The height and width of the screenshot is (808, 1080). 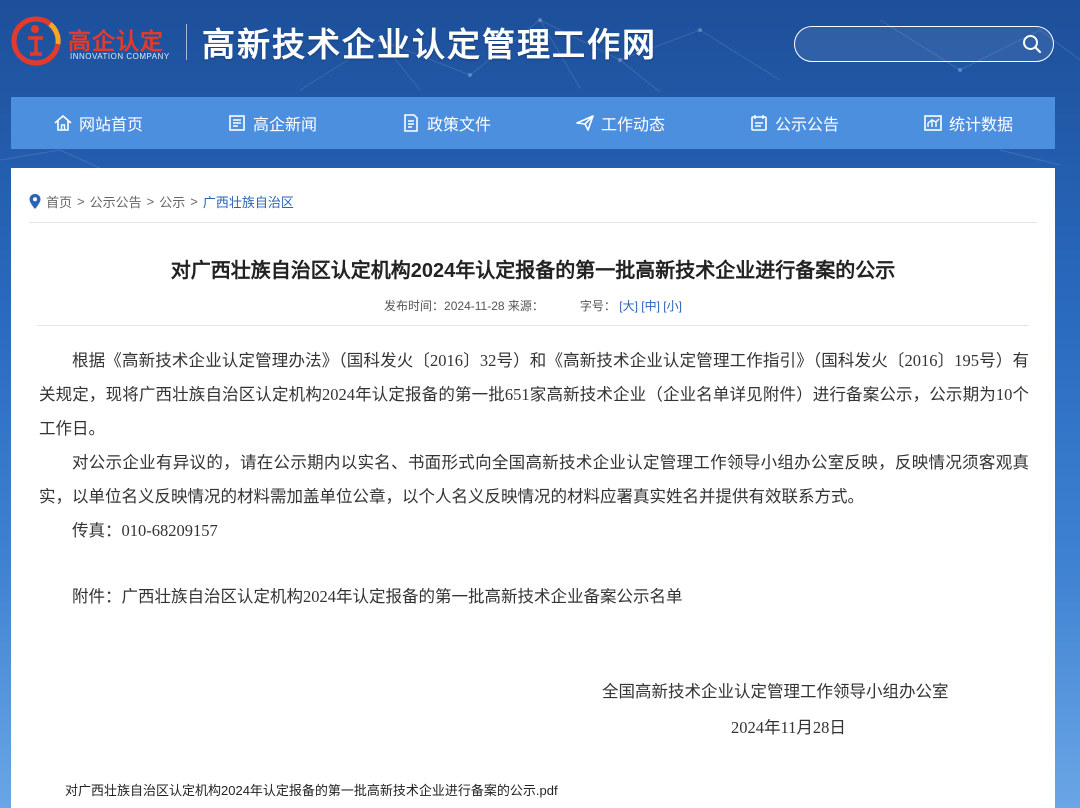 I want to click on nav-item-label: 政策文件, so click(x=458, y=125).